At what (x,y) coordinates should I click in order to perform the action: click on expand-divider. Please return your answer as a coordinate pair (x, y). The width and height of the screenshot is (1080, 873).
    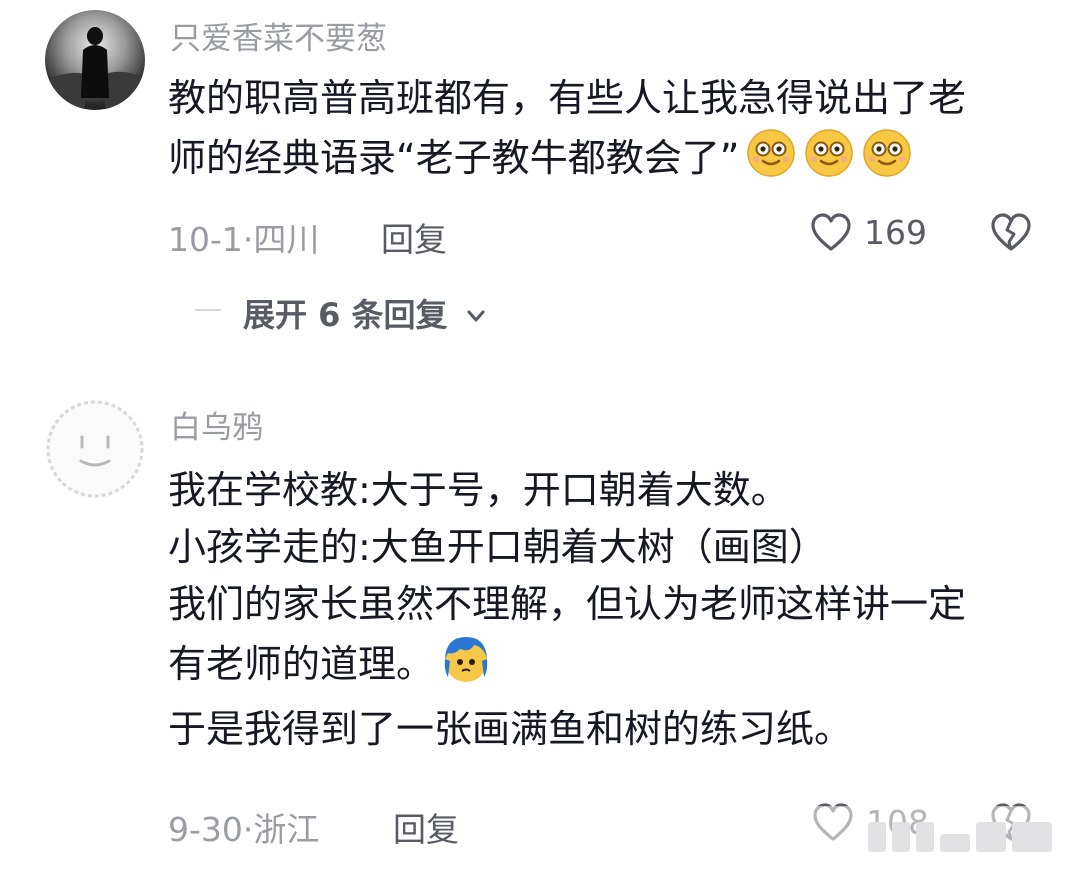
    Looking at the image, I should click on (208, 310).